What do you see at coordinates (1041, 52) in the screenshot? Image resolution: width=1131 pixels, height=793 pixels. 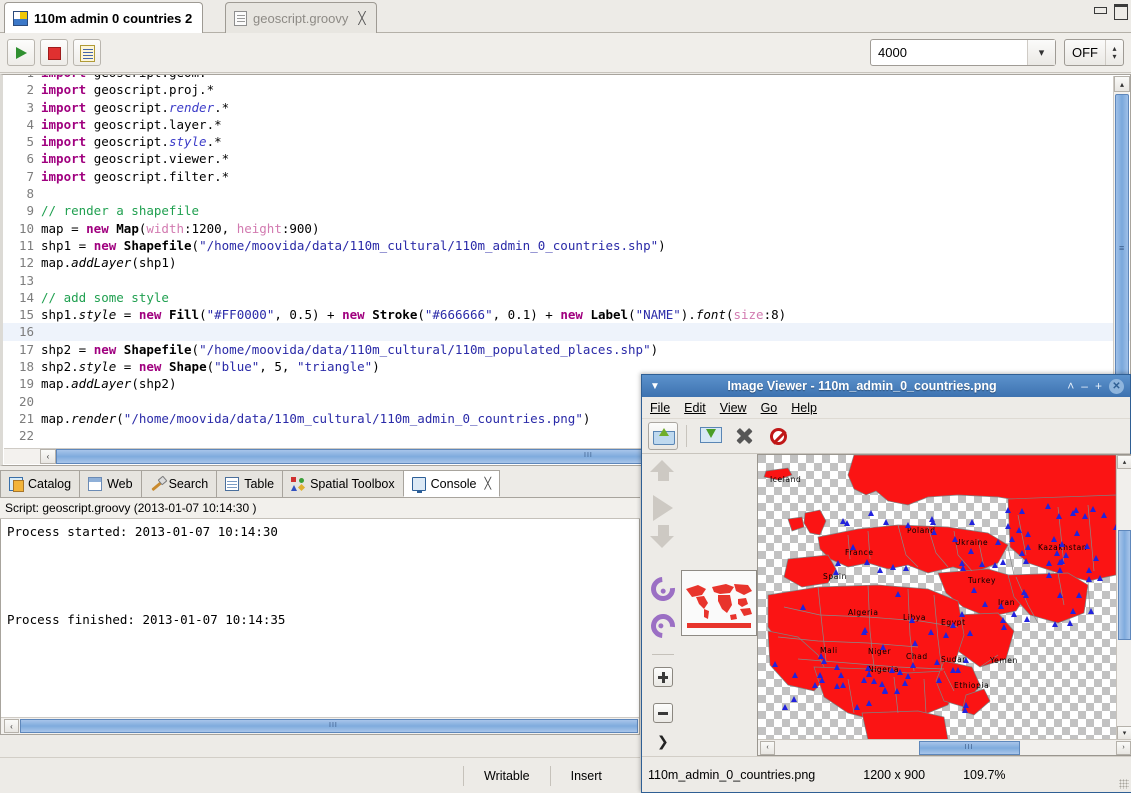 I see `chevron-down-icon: ▾` at bounding box center [1041, 52].